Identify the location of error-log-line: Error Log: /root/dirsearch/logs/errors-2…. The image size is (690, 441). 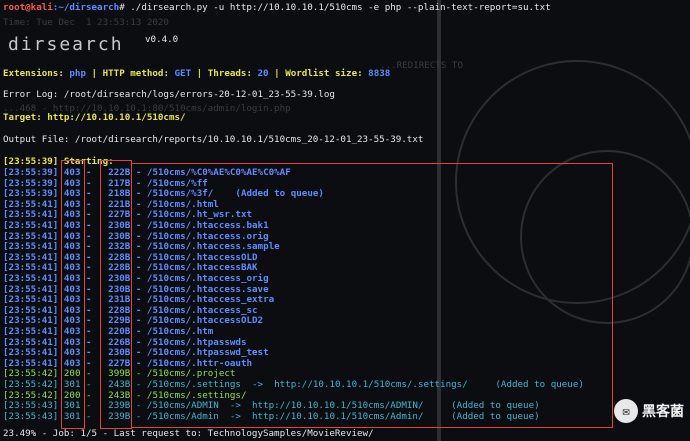
(169, 94).